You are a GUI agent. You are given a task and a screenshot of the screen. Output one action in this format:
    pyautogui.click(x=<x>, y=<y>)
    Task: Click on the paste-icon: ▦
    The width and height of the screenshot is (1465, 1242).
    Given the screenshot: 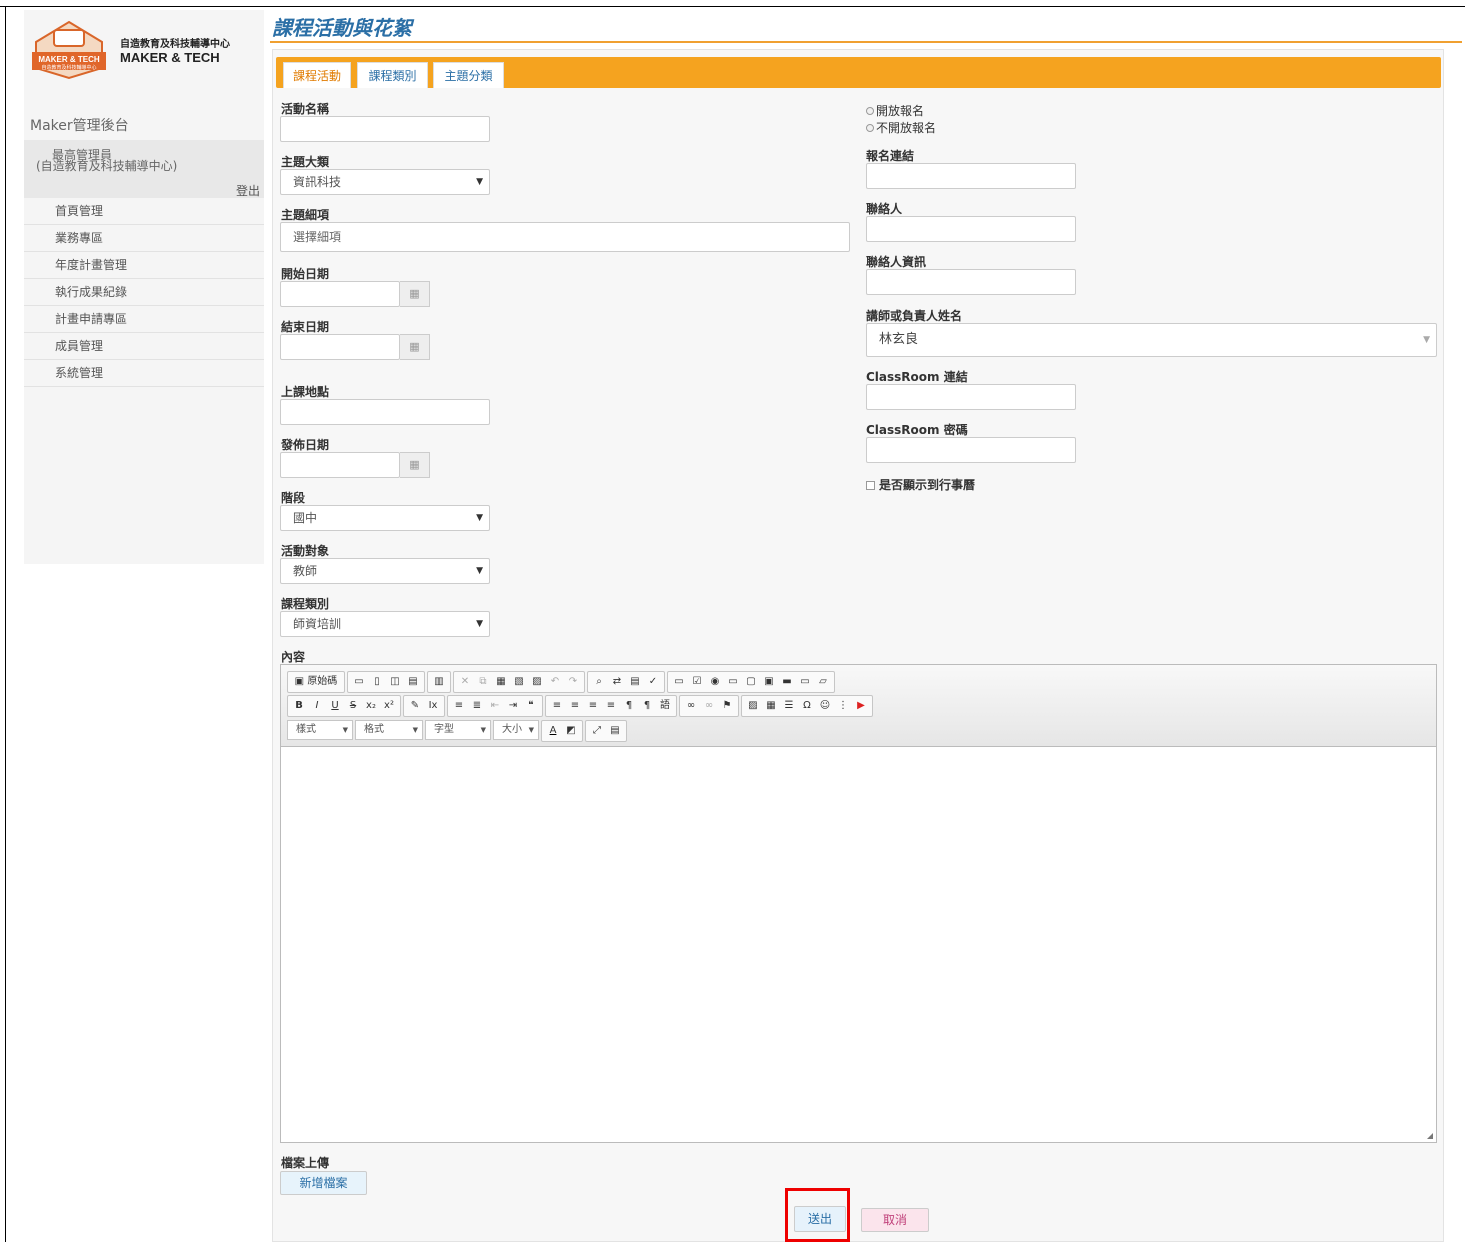 What is the action you would take?
    pyautogui.click(x=501, y=682)
    